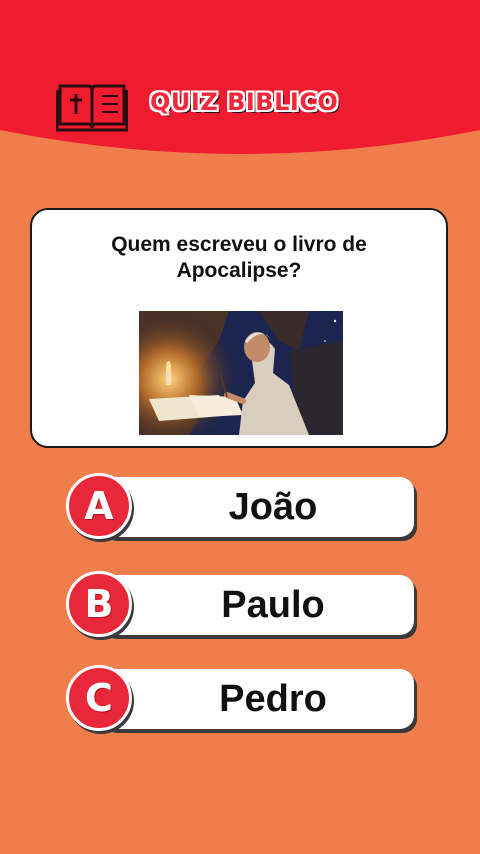 Image resolution: width=480 pixels, height=854 pixels. What do you see at coordinates (239, 257) in the screenshot?
I see `question-text: Quem escreveu o livro de Apocalipse?` at bounding box center [239, 257].